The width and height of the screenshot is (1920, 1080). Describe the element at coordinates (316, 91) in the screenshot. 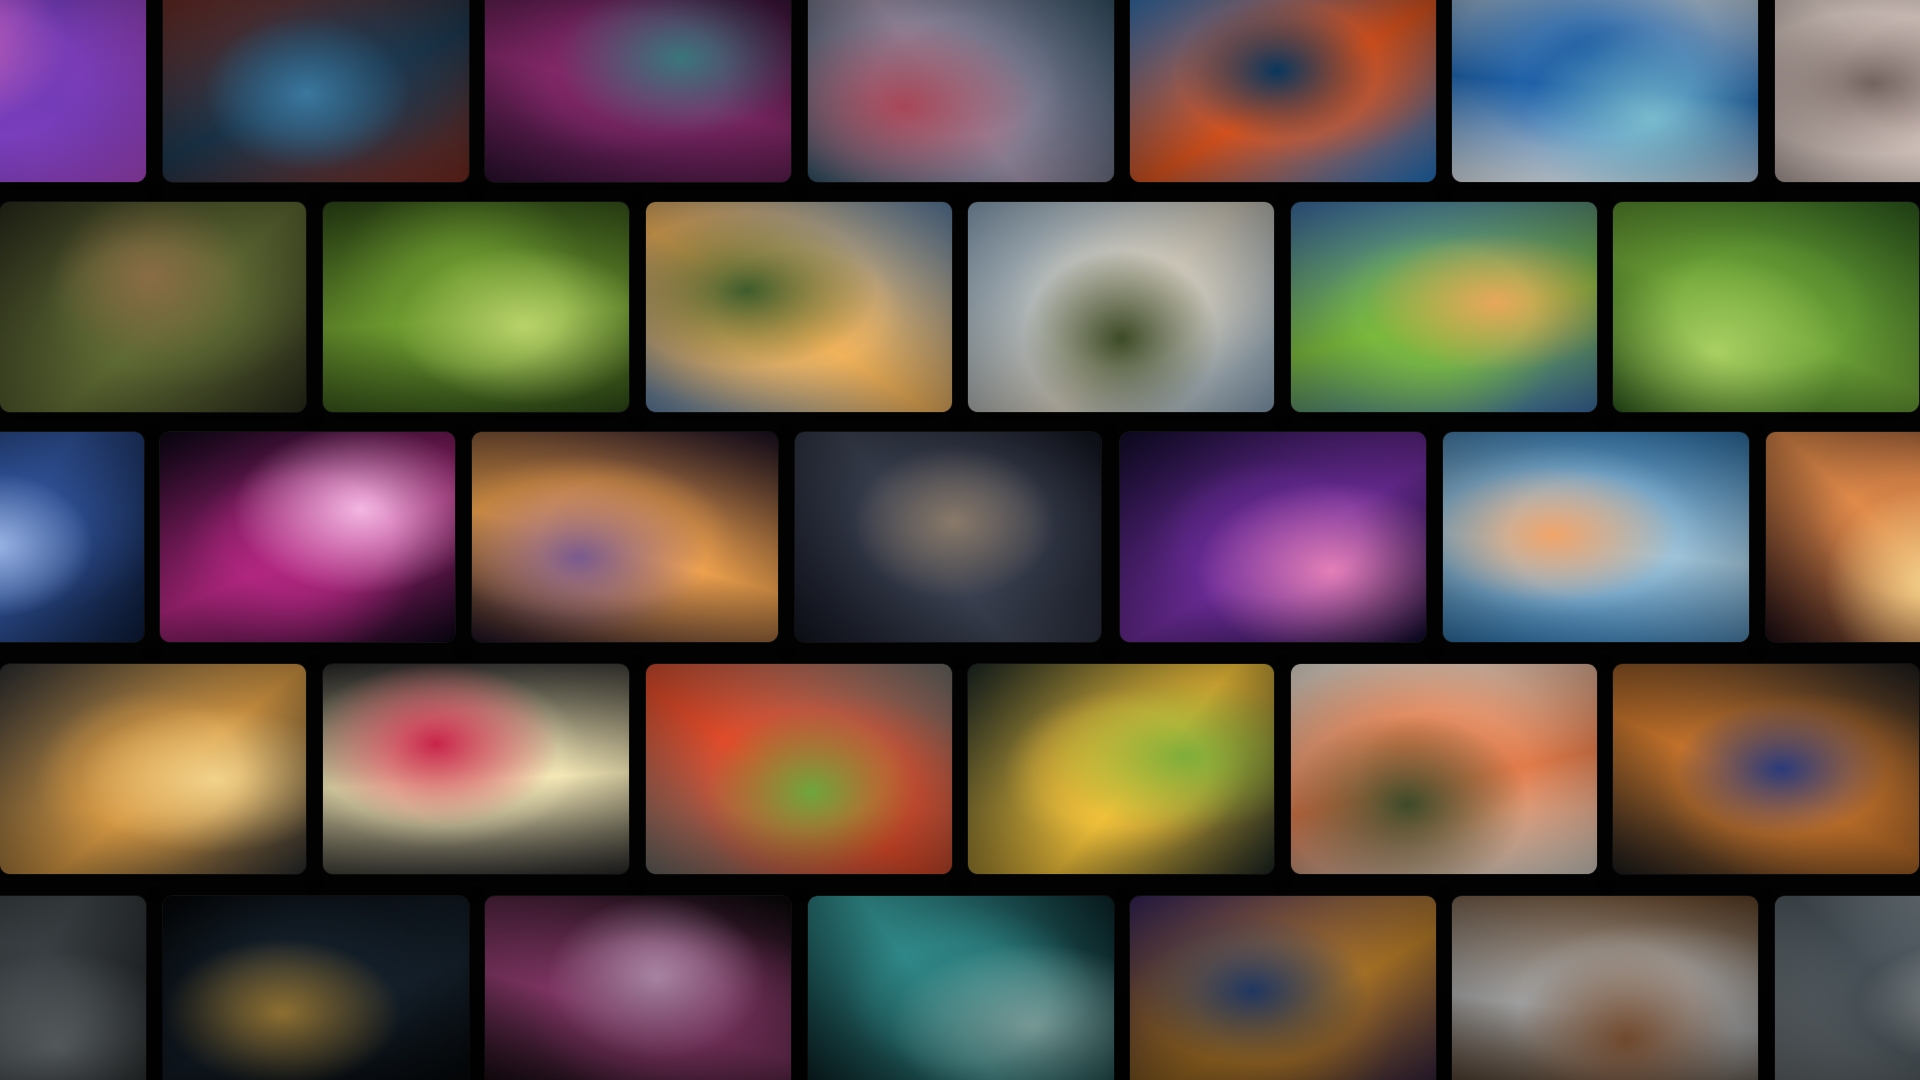

I see `tile-red-blue-marble` at that location.